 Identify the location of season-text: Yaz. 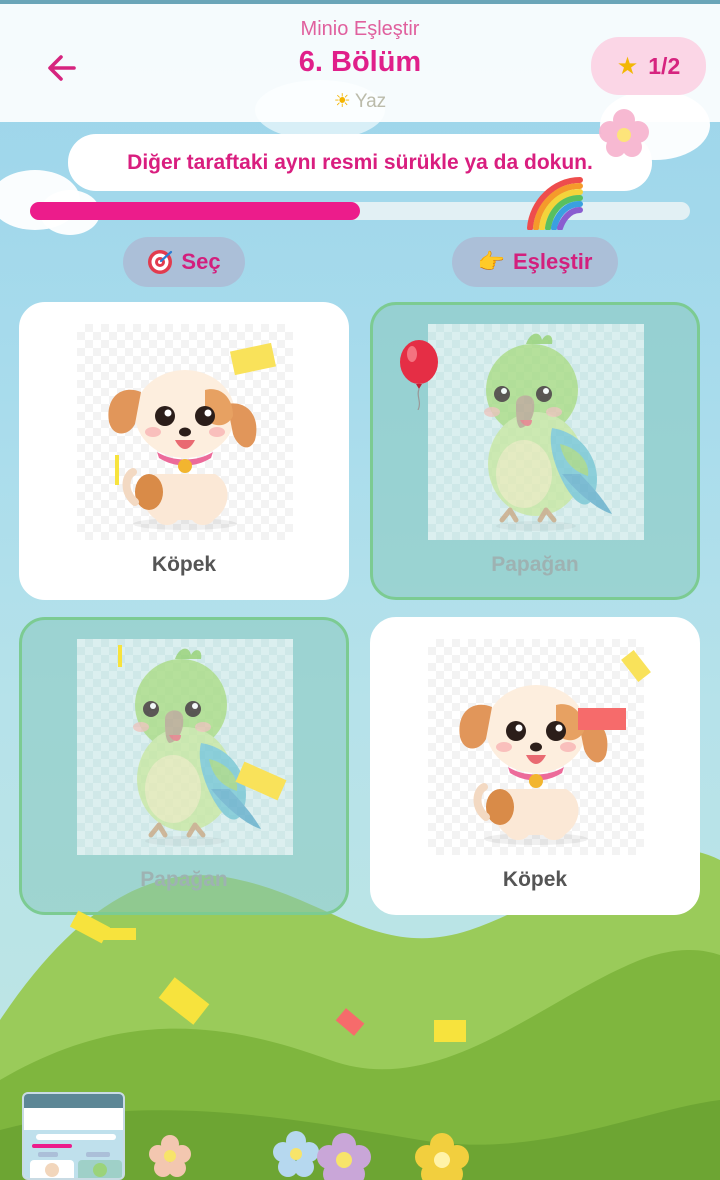
(370, 101).